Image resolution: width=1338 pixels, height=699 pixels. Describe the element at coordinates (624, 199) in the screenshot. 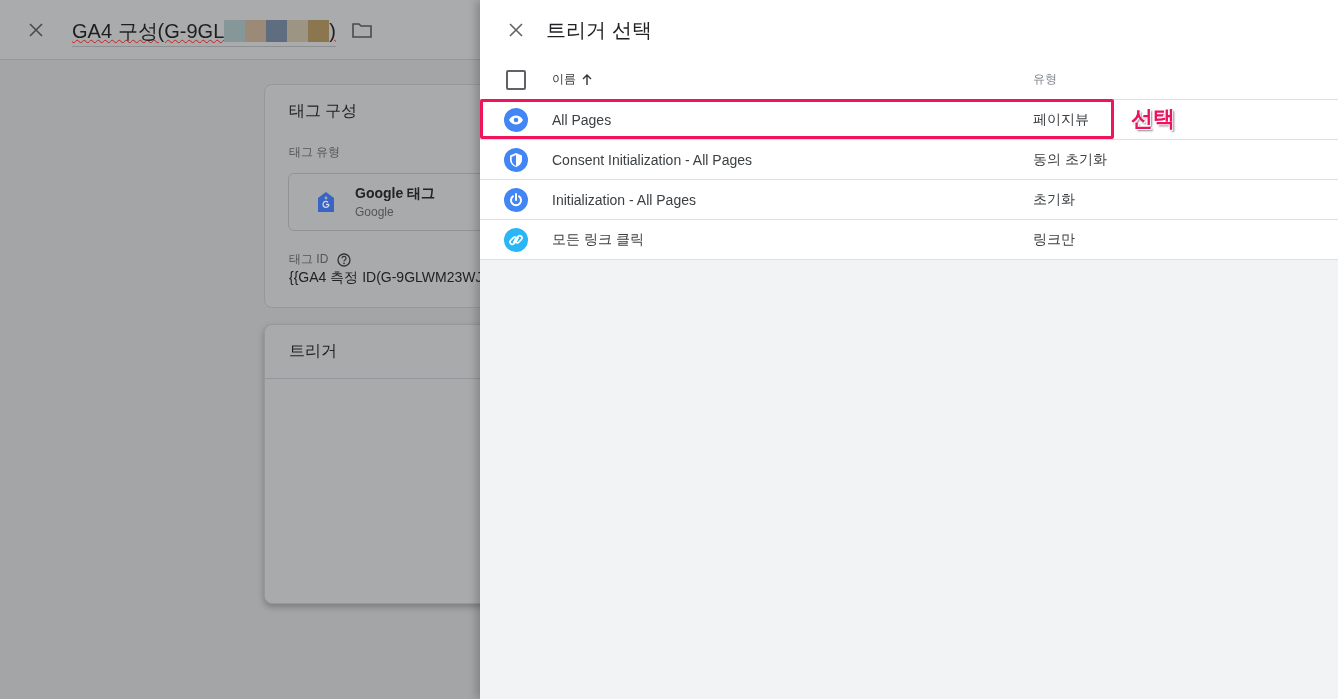

I see `trigger-name: Initialization - All Pages` at that location.